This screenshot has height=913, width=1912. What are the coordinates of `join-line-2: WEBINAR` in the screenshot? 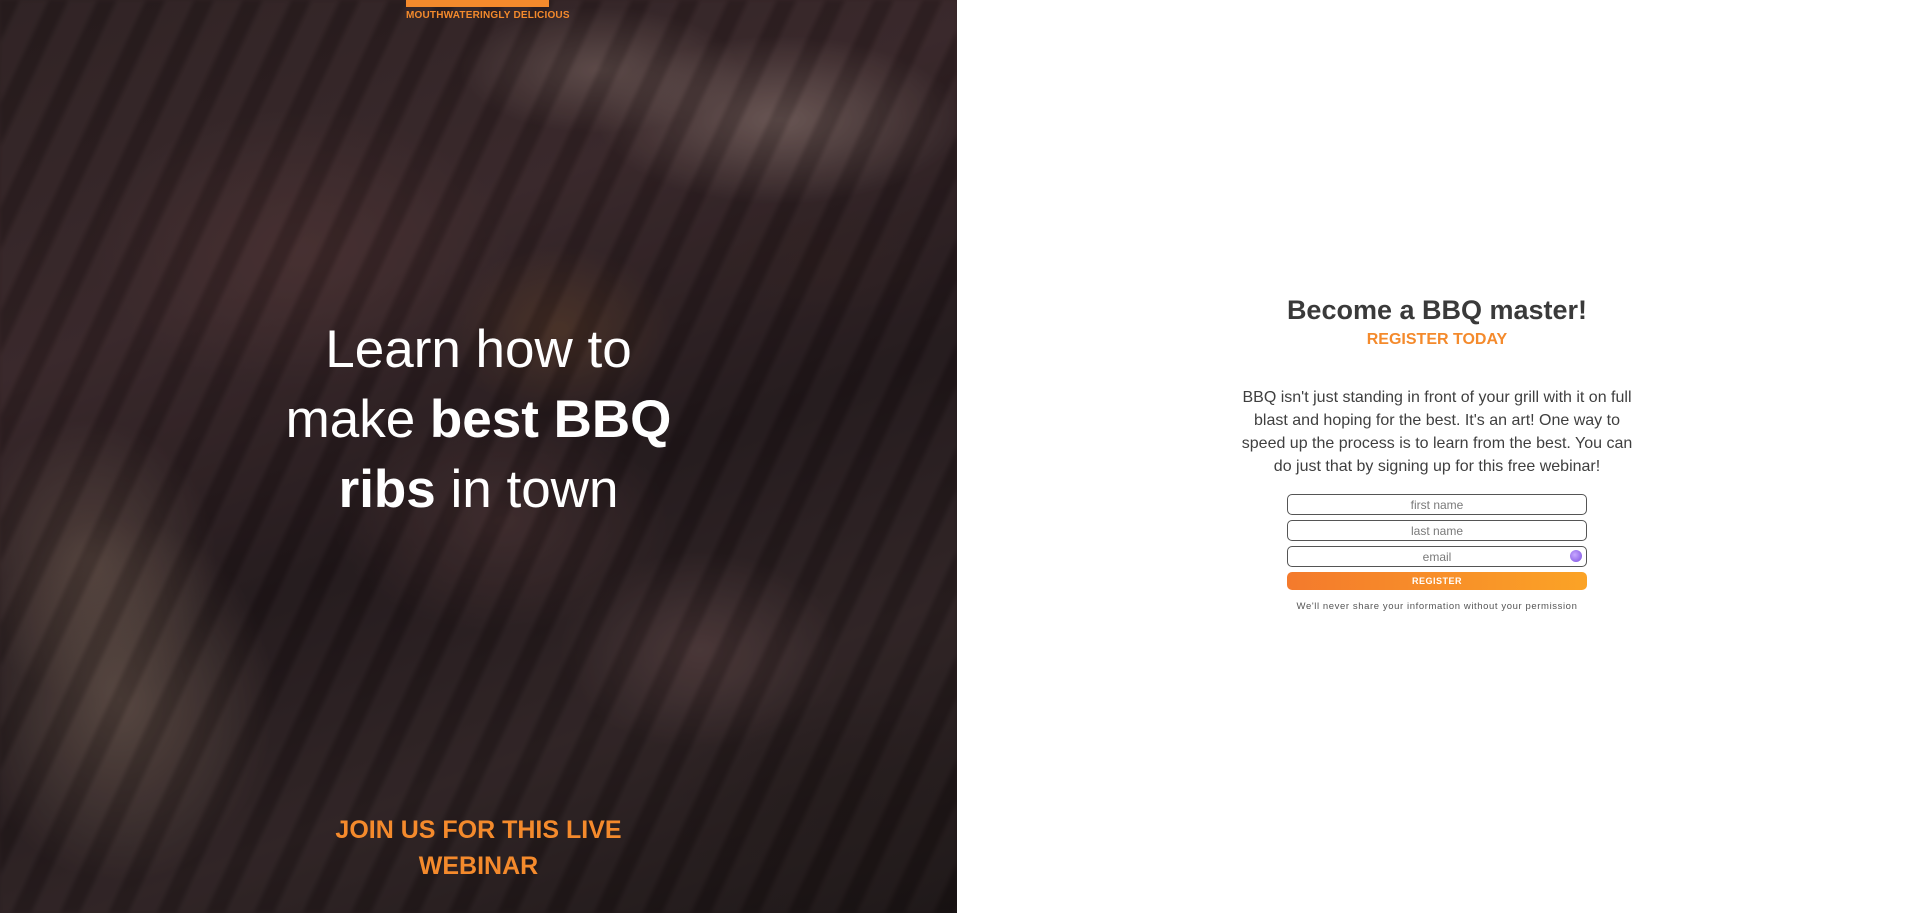 It's located at (478, 866).